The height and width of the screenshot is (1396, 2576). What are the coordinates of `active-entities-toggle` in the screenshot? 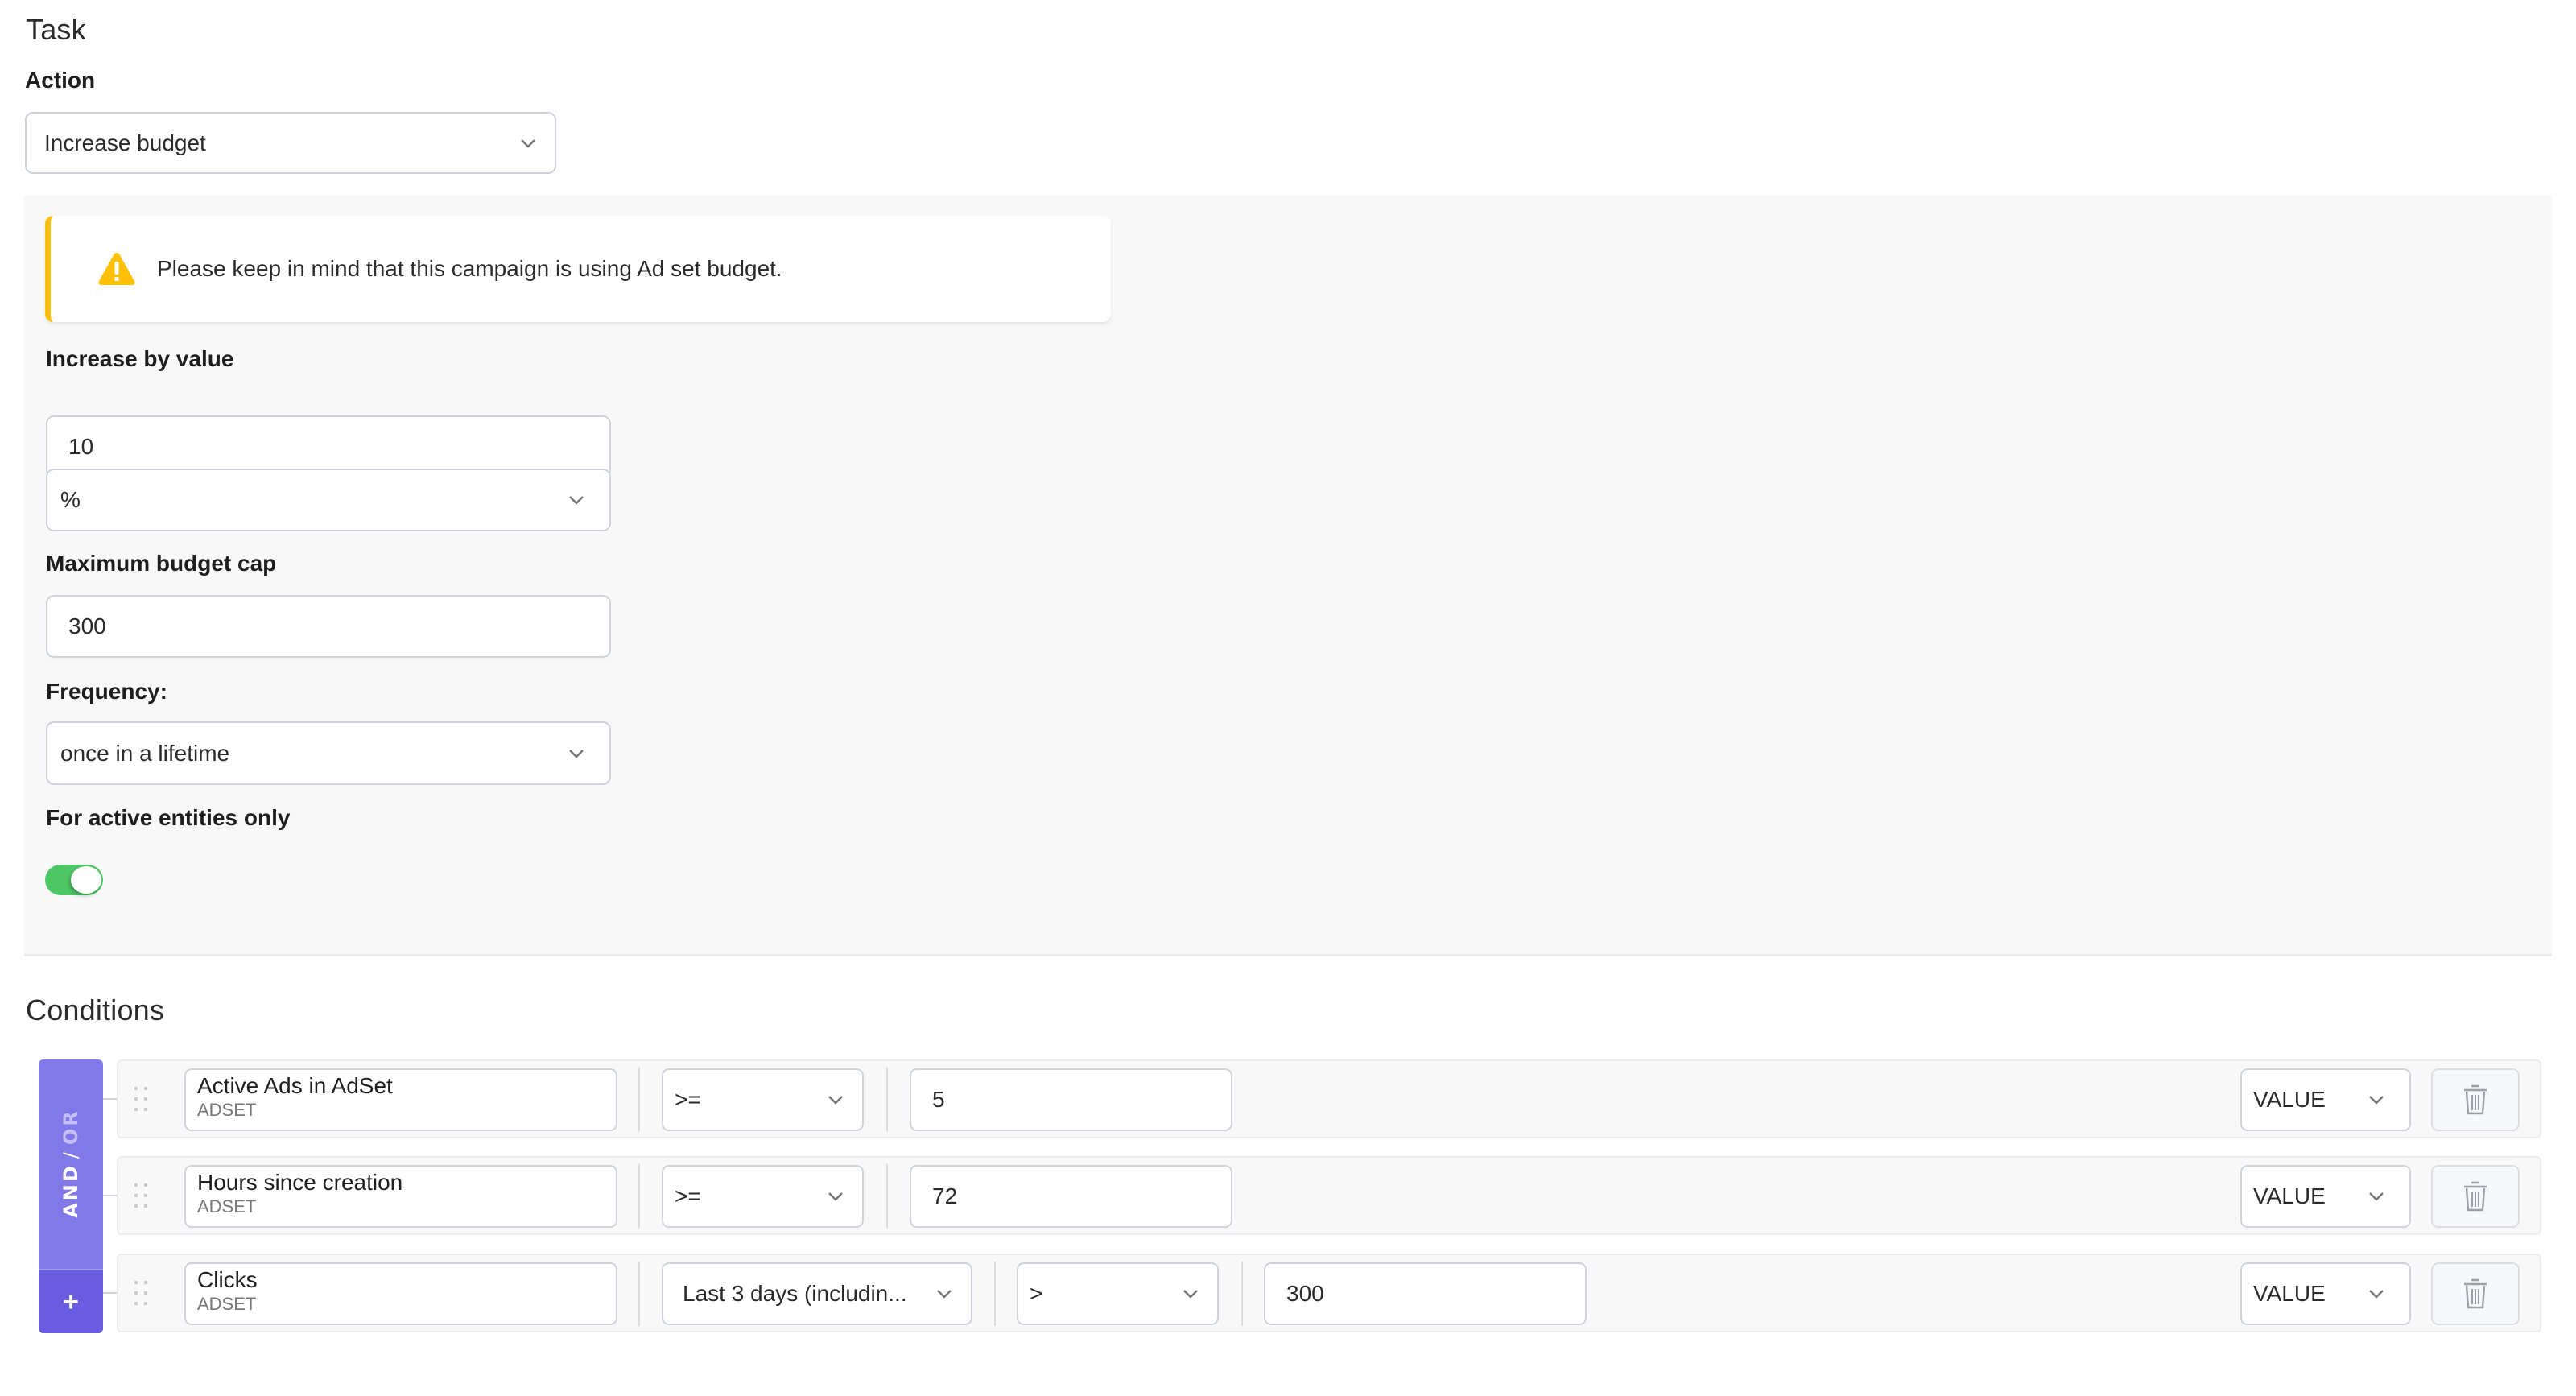 It's located at (74, 880).